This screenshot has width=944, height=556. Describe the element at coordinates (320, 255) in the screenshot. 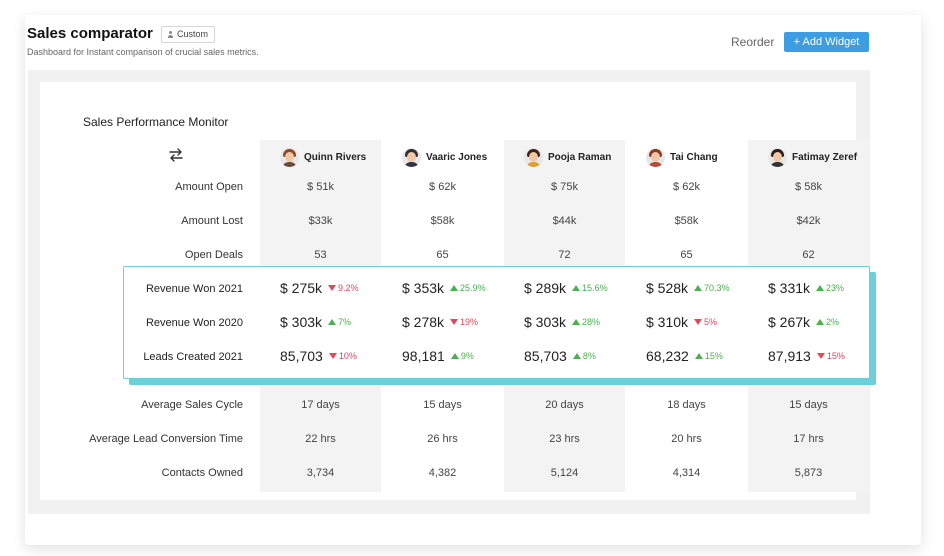

I see `table-cell: 53` at that location.